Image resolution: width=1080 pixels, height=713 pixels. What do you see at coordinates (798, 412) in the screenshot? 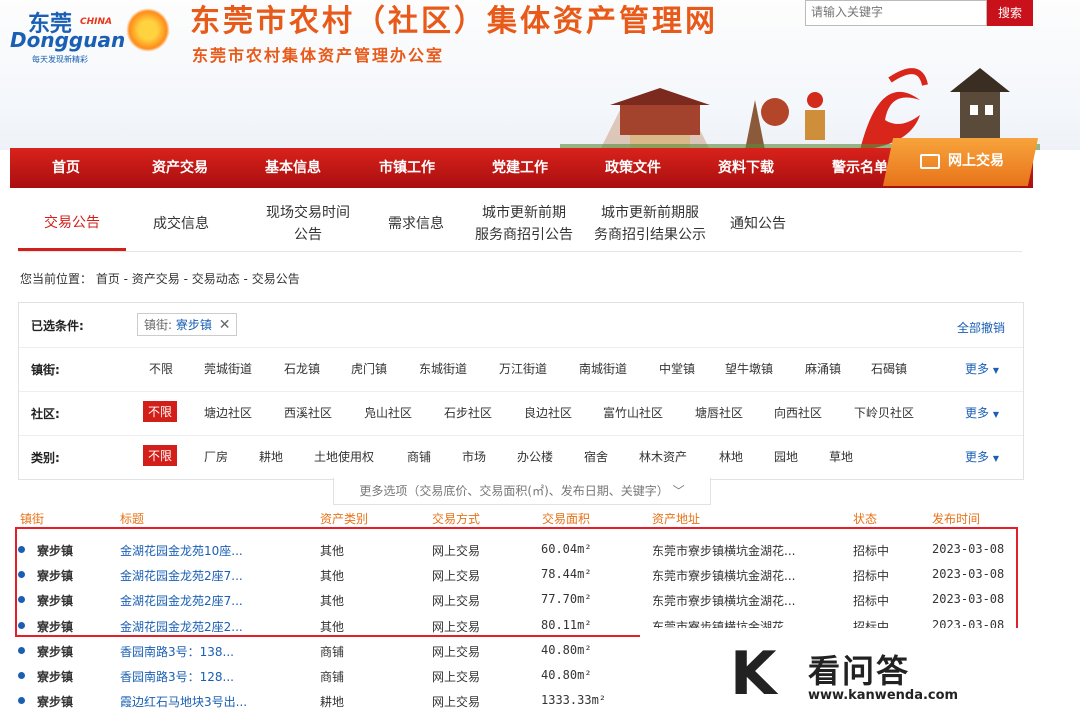
I see `community-option: 向西社区` at bounding box center [798, 412].